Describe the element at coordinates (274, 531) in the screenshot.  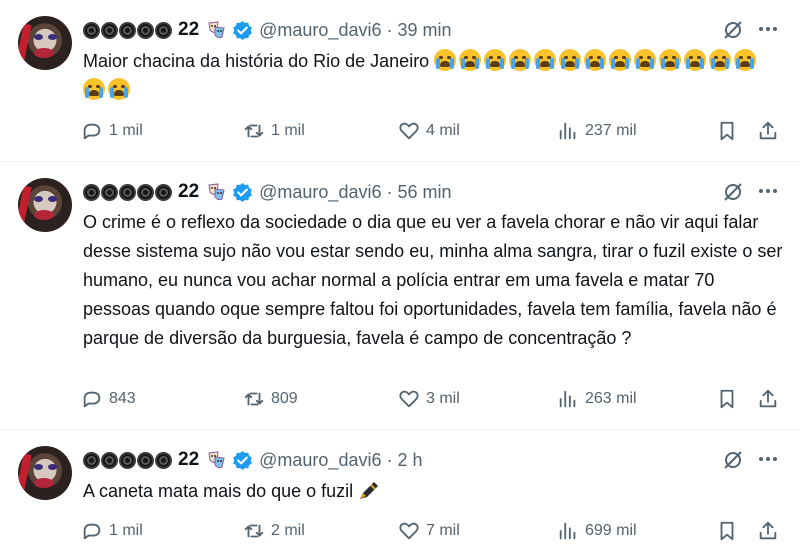
I see `retweet-button: 2 mil` at that location.